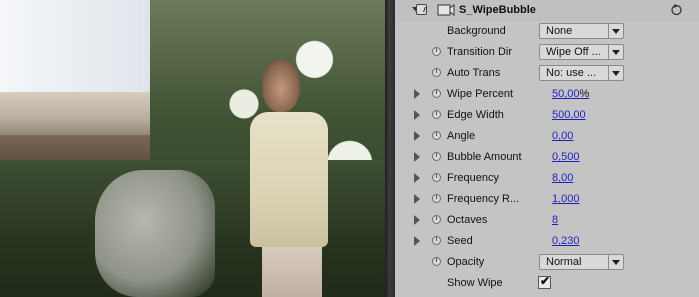 The width and height of the screenshot is (699, 297). Describe the element at coordinates (581, 31) in the screenshot. I see `background-dropdown: None` at that location.